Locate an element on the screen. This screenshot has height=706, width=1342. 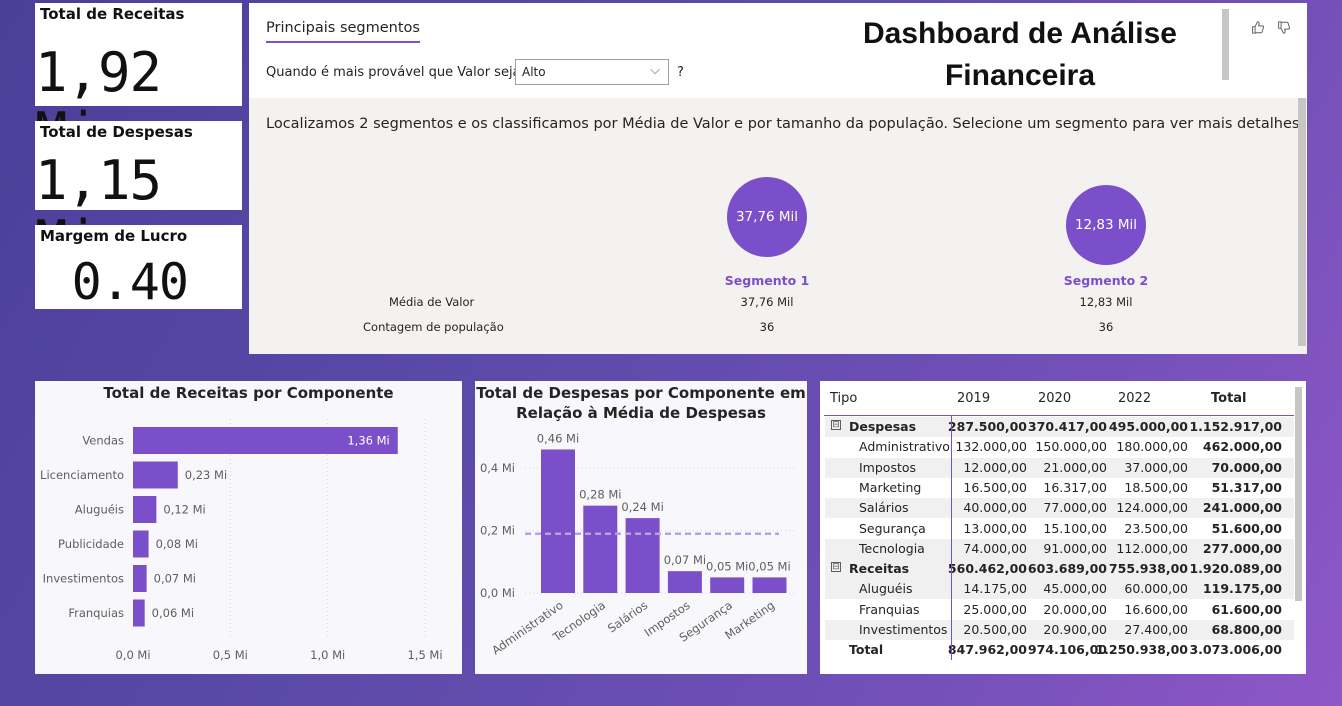
data-label: 0,46 Mi is located at coordinates (558, 438).